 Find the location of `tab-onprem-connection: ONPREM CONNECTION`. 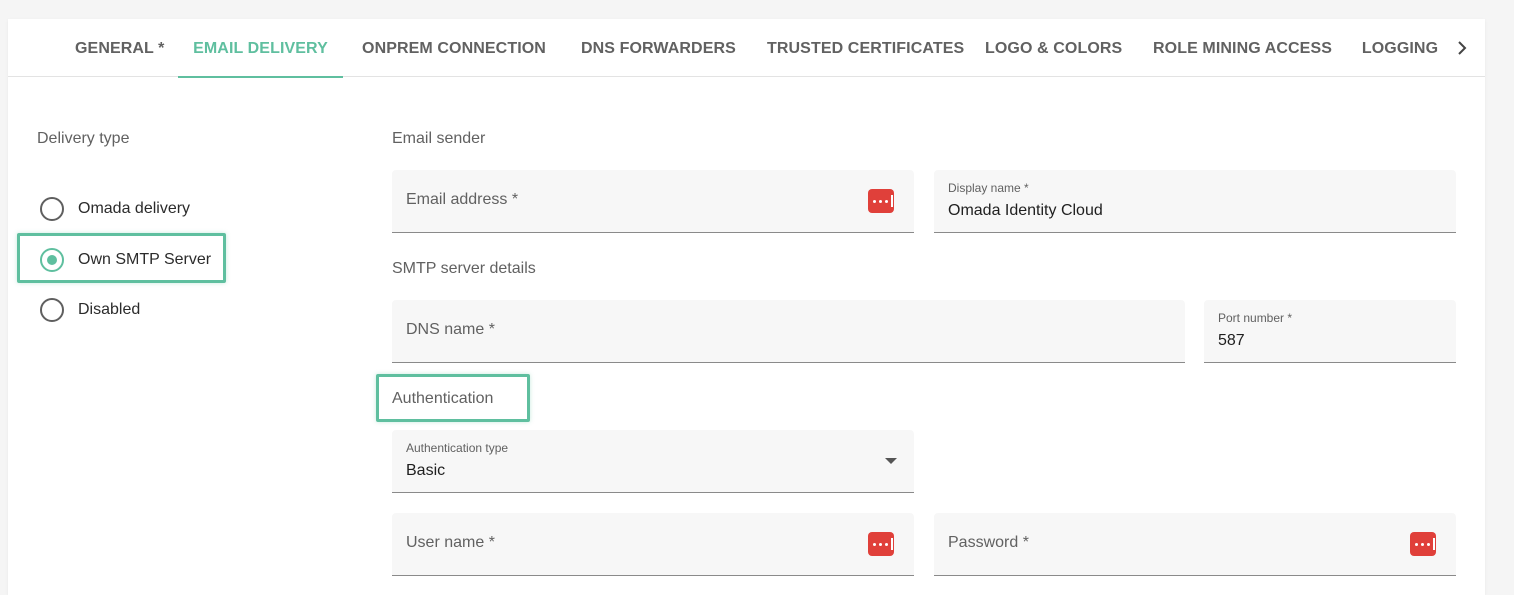

tab-onprem-connection: ONPREM CONNECTION is located at coordinates (454, 48).